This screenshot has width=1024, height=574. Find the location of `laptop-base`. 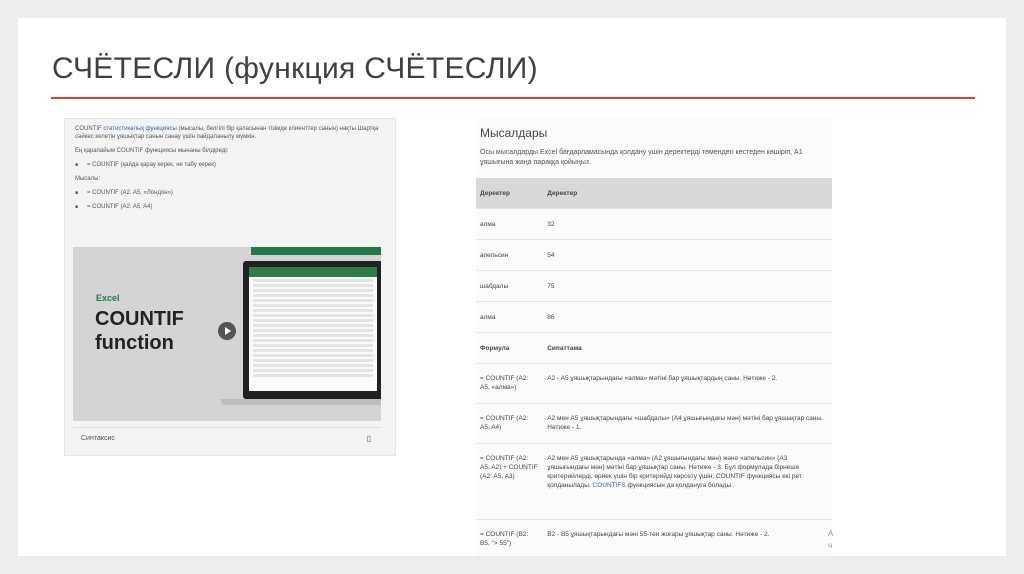

laptop-base is located at coordinates (301, 402).